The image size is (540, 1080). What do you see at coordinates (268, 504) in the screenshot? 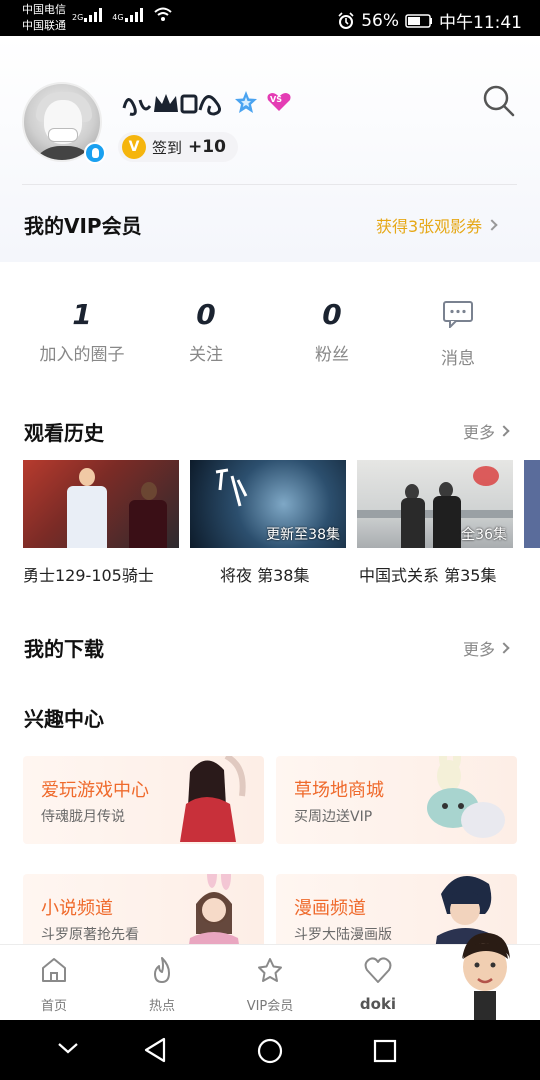
I see `history-thumbnail: 更新至38集` at bounding box center [268, 504].